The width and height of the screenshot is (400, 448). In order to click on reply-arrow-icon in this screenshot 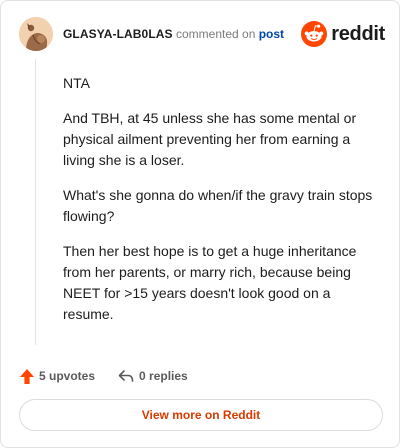, I will do `click(126, 376)`.